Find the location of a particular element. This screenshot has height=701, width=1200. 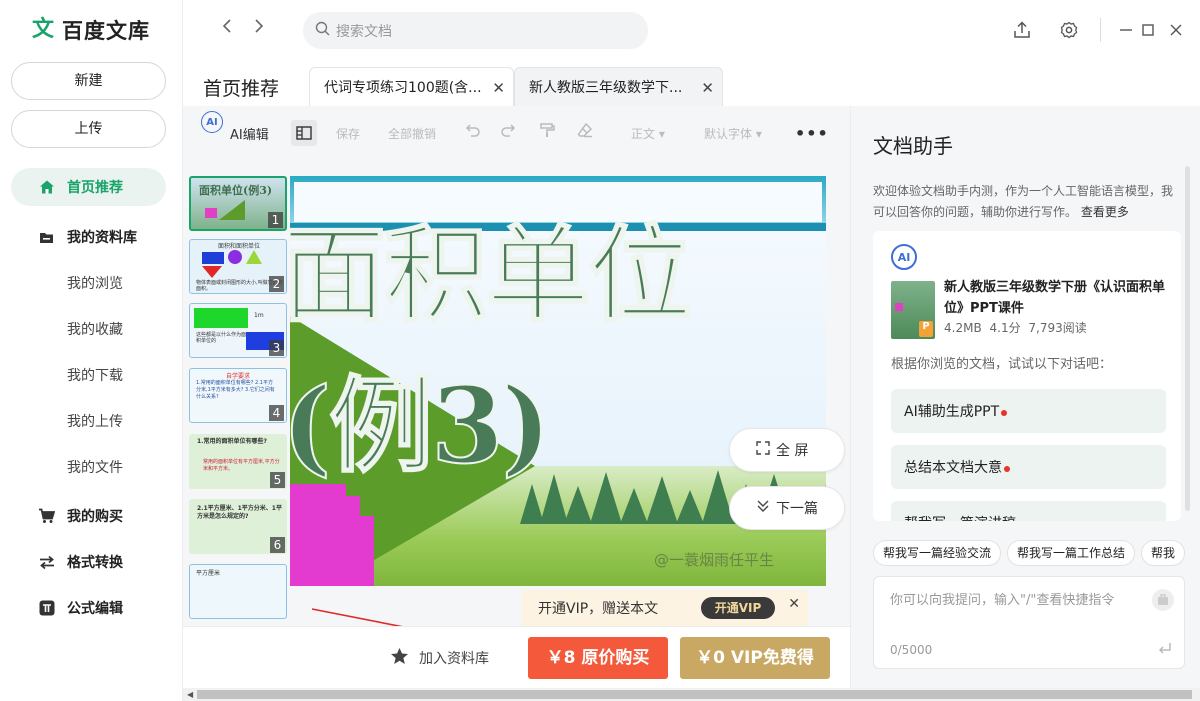

search-placeholder: 搜索文档 is located at coordinates (364, 31).